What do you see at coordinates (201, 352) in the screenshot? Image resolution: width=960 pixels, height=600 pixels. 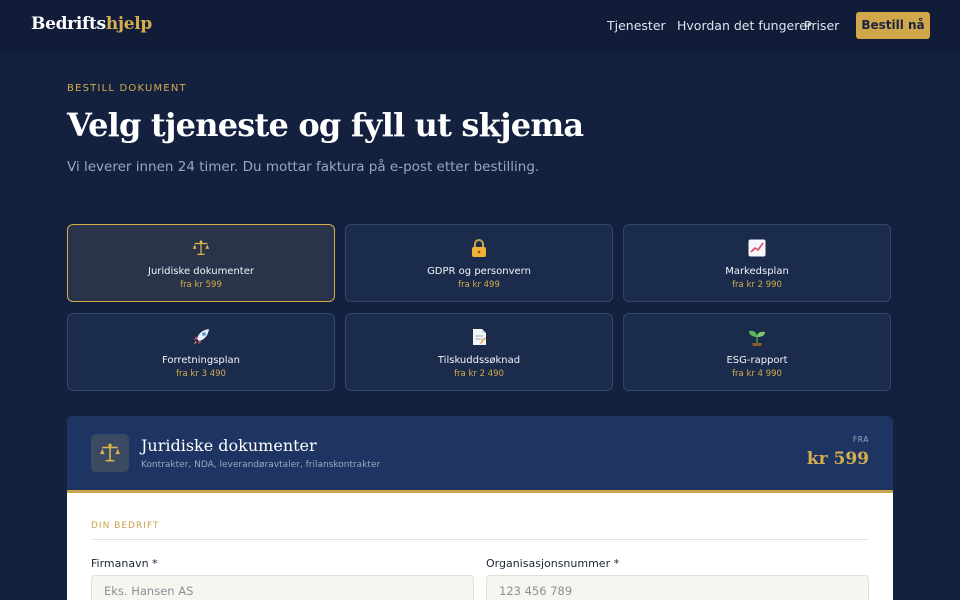 I see `service-card-forretningsplan: Forretningsplan fra kr 3 490` at bounding box center [201, 352].